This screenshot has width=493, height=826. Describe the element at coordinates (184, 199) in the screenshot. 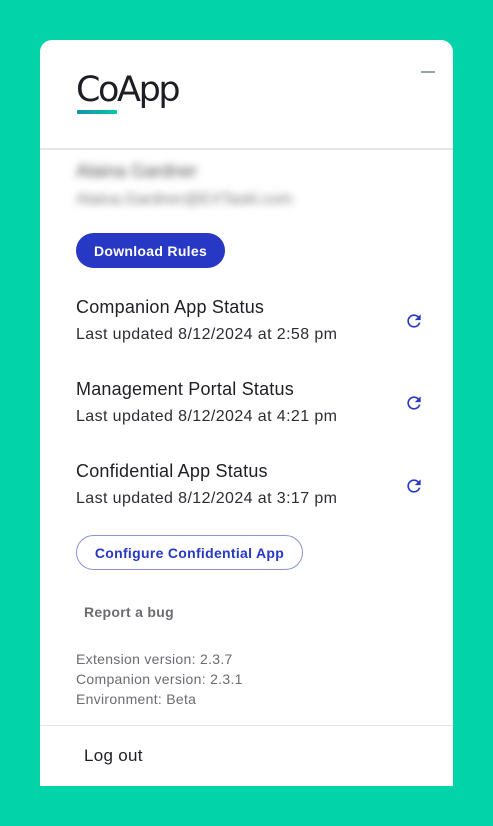

I see `user-email: Alaina.Gardner@EXTaskl.com` at that location.